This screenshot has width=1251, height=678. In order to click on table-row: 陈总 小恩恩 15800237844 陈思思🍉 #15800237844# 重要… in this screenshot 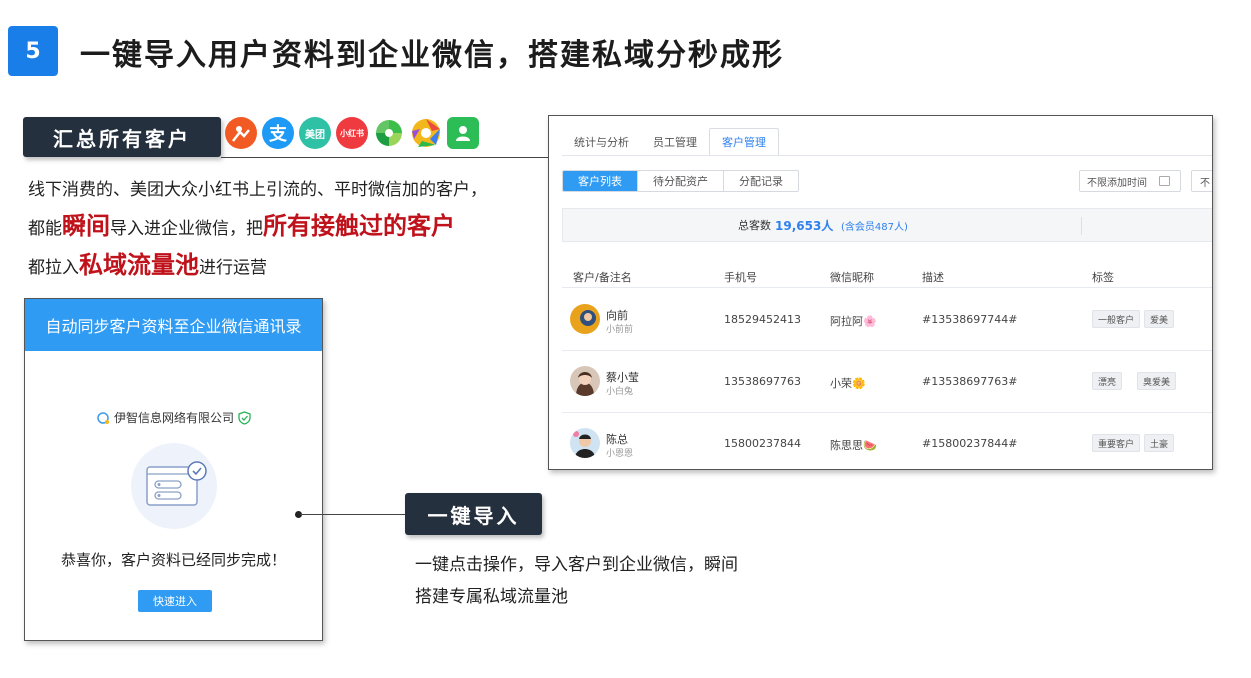, I will do `click(887, 441)`.